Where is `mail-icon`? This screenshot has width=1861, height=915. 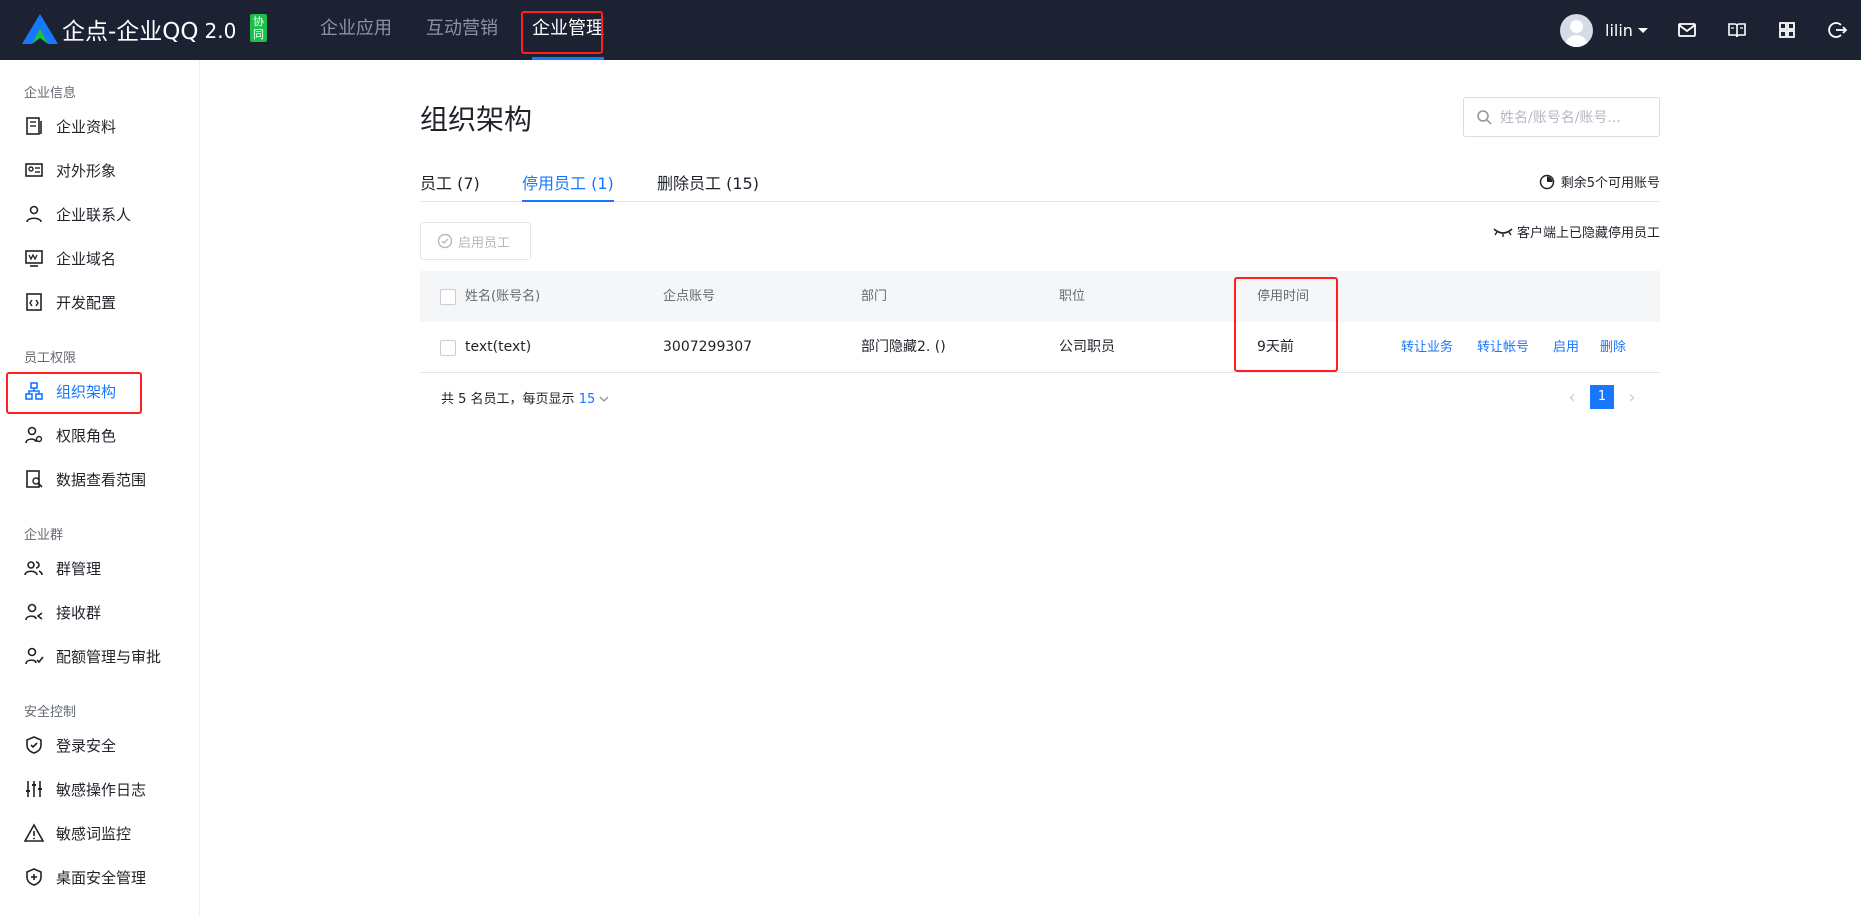 mail-icon is located at coordinates (1687, 30).